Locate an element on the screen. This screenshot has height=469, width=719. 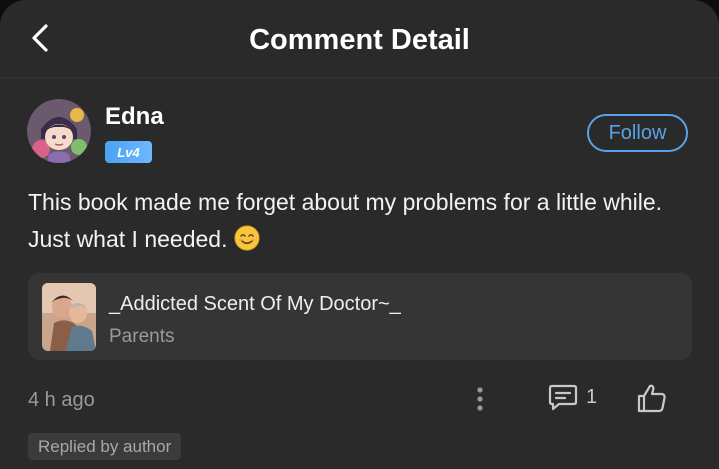
reply-button: 1 is located at coordinates (572, 397).